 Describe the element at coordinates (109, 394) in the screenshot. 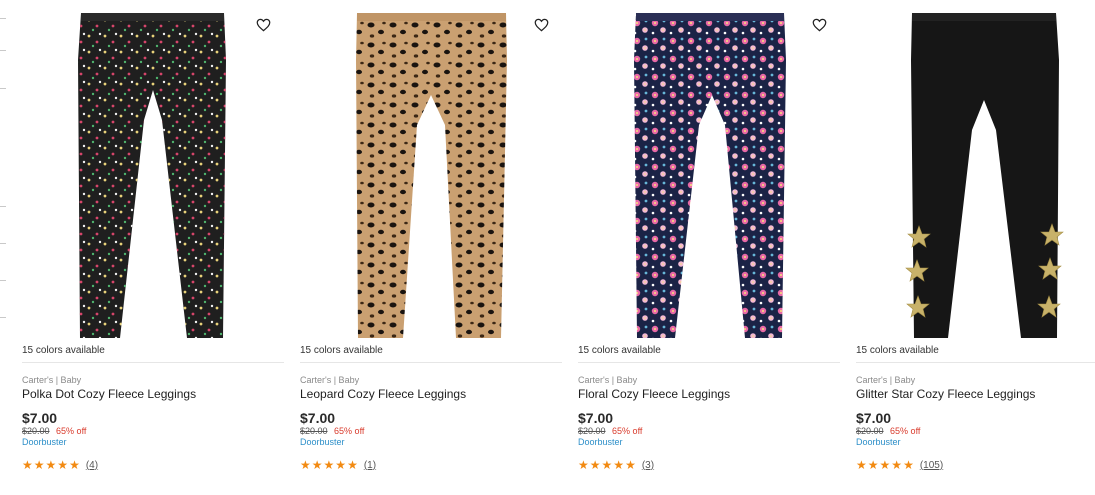

I see `product-title-link: Polka Dot Cozy Fleece Leggings` at that location.